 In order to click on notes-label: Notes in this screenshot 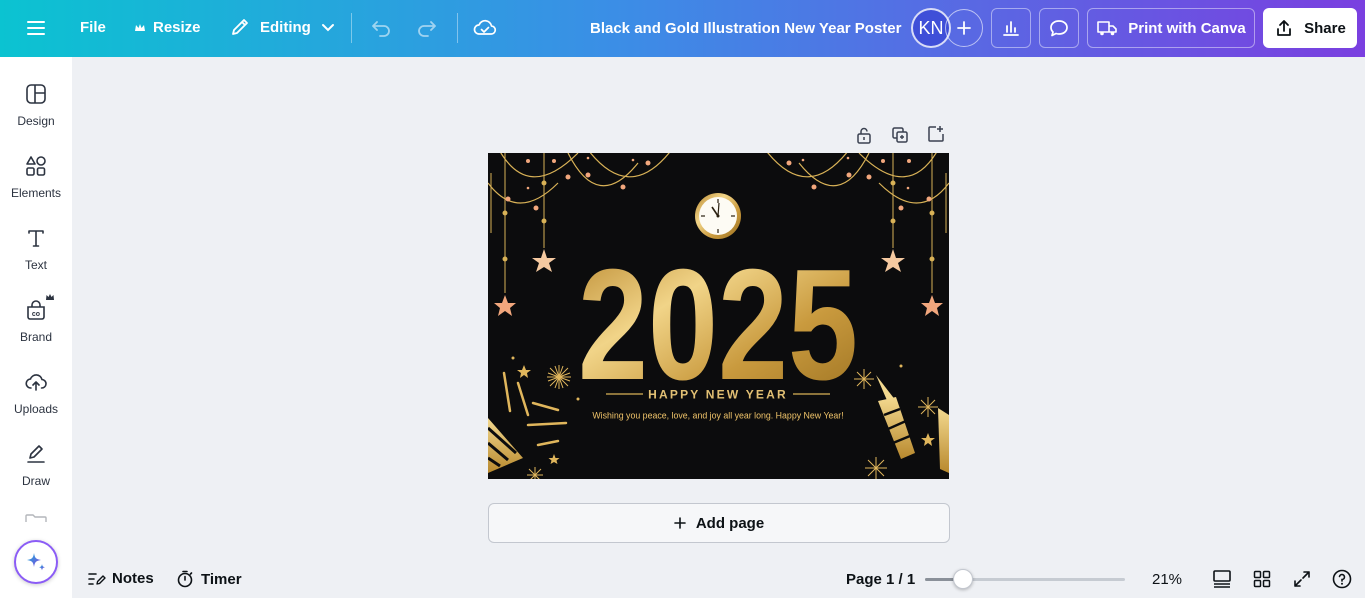, I will do `click(133, 578)`.